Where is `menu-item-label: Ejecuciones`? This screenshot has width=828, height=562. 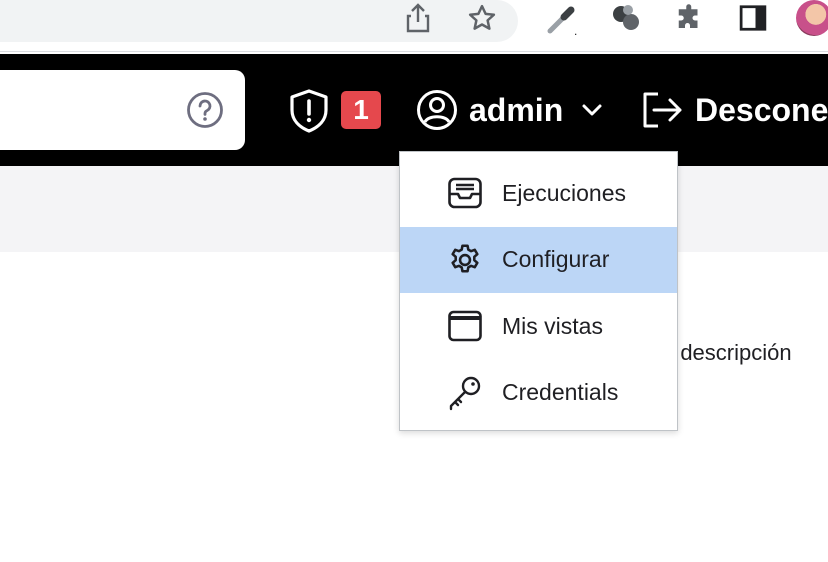
menu-item-label: Ejecuciones is located at coordinates (564, 192).